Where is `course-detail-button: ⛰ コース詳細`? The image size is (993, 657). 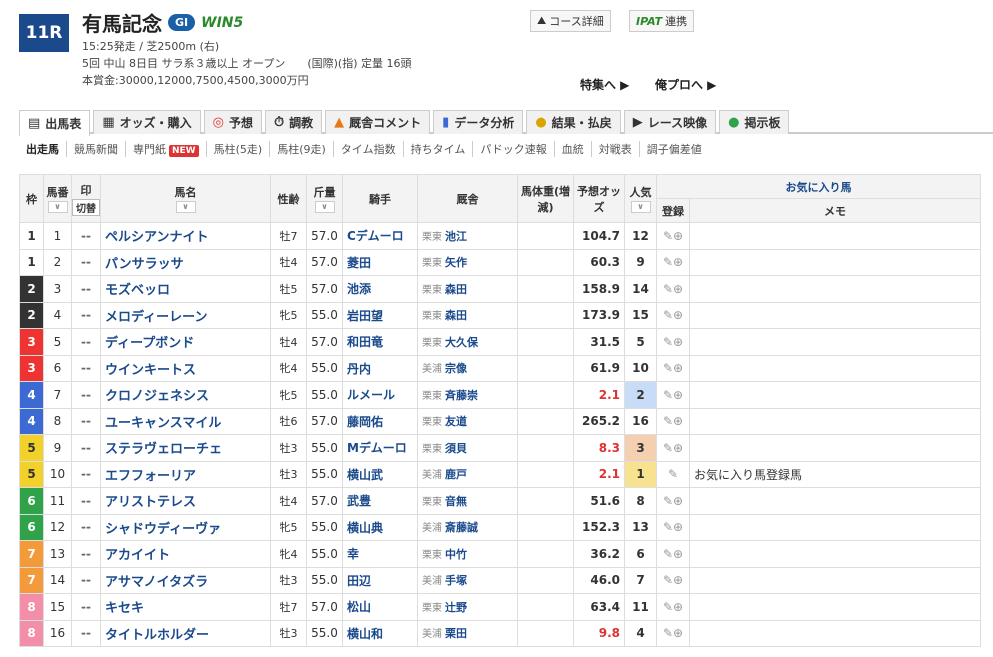 course-detail-button: ⛰ コース詳細 is located at coordinates (570, 21).